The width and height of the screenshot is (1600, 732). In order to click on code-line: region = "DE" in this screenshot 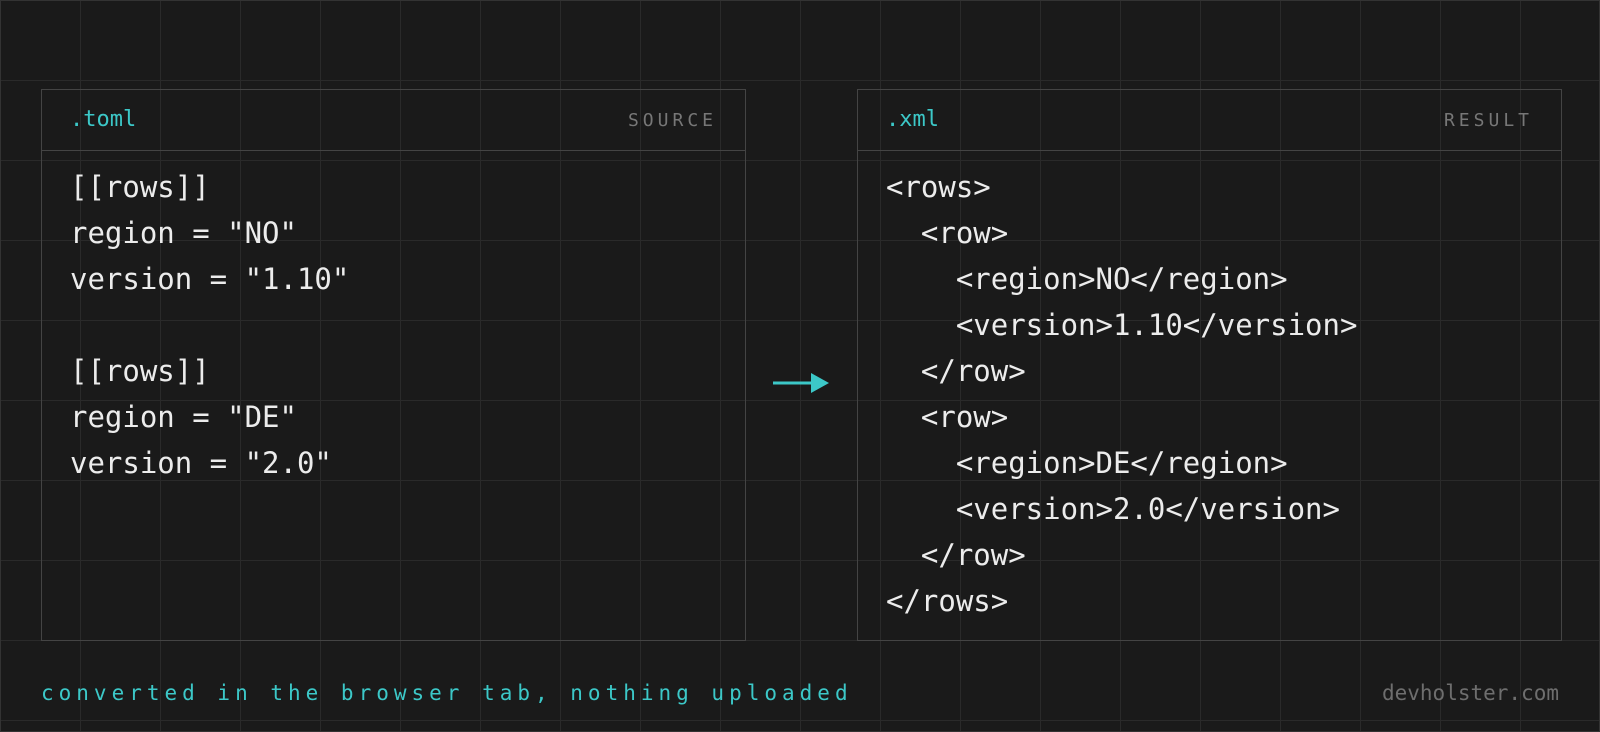, I will do `click(183, 417)`.